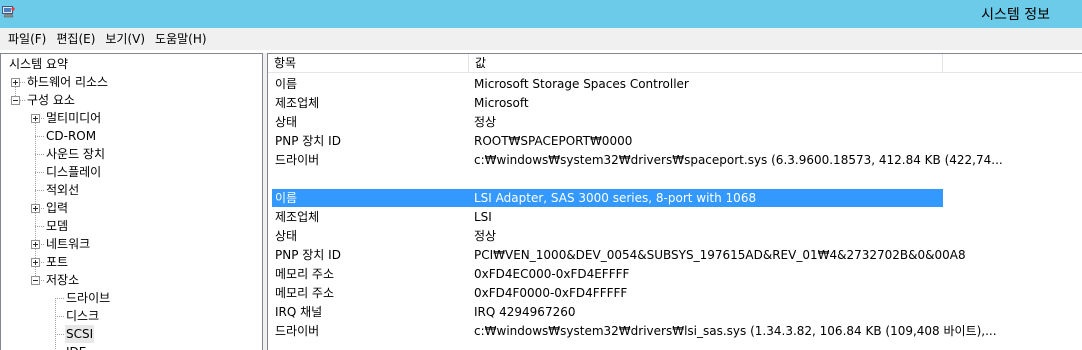 The height and width of the screenshot is (350, 1082). I want to click on detail-value: Microsoft Storage Spaces Controller, so click(581, 84).